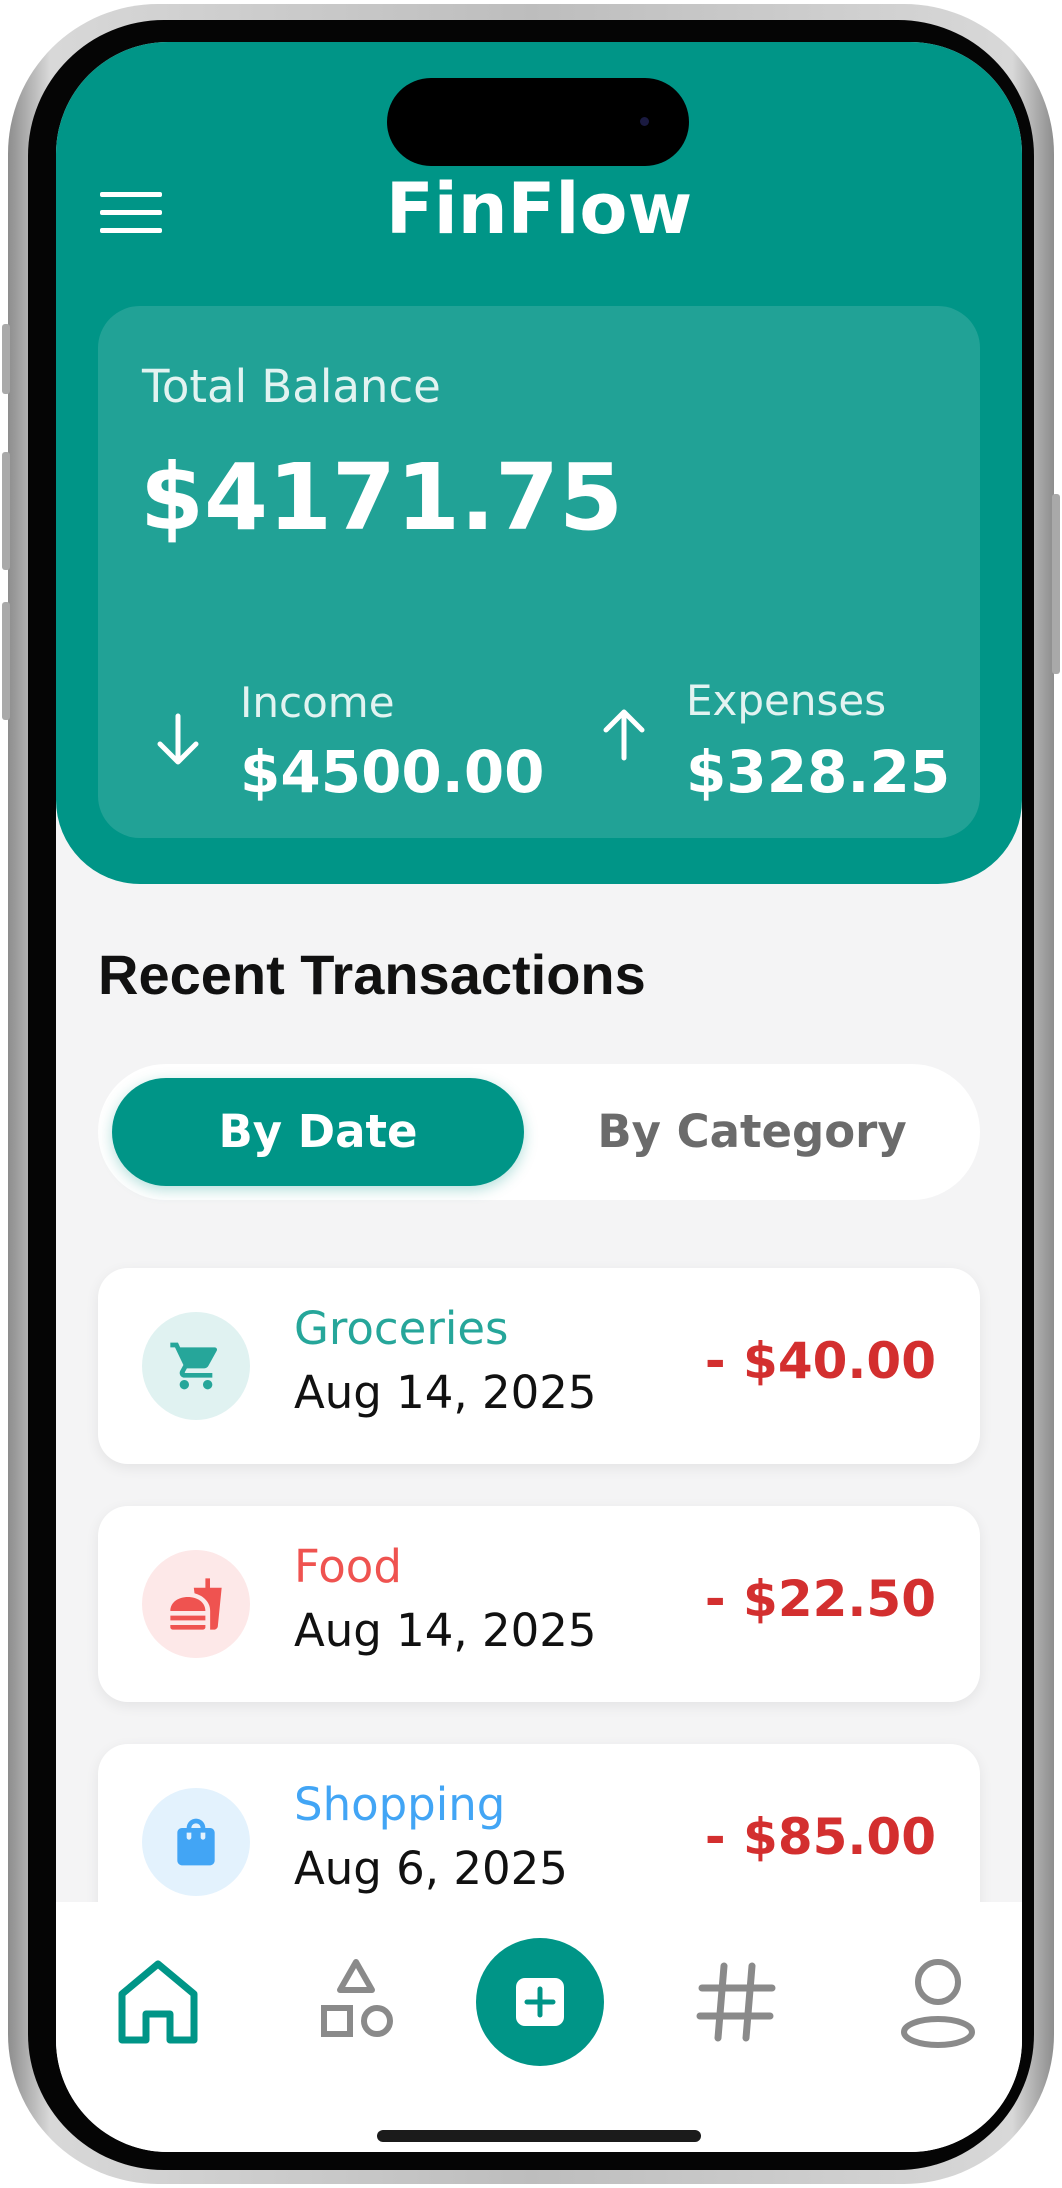 Image resolution: width=1062 pixels, height=2188 pixels. Describe the element at coordinates (538, 122) in the screenshot. I see `dynamic-island` at that location.